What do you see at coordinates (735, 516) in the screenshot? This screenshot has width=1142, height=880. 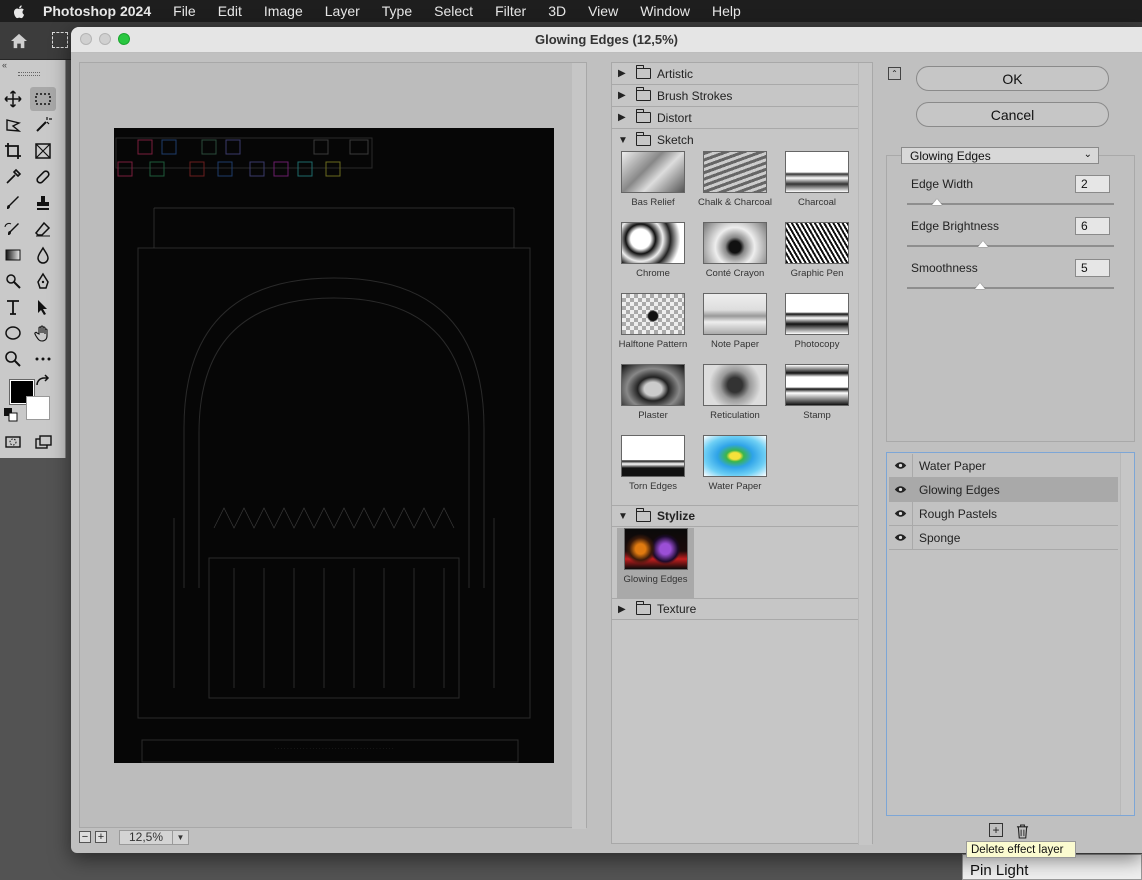 I see `category-stylize: ▼ Stylize` at bounding box center [735, 516].